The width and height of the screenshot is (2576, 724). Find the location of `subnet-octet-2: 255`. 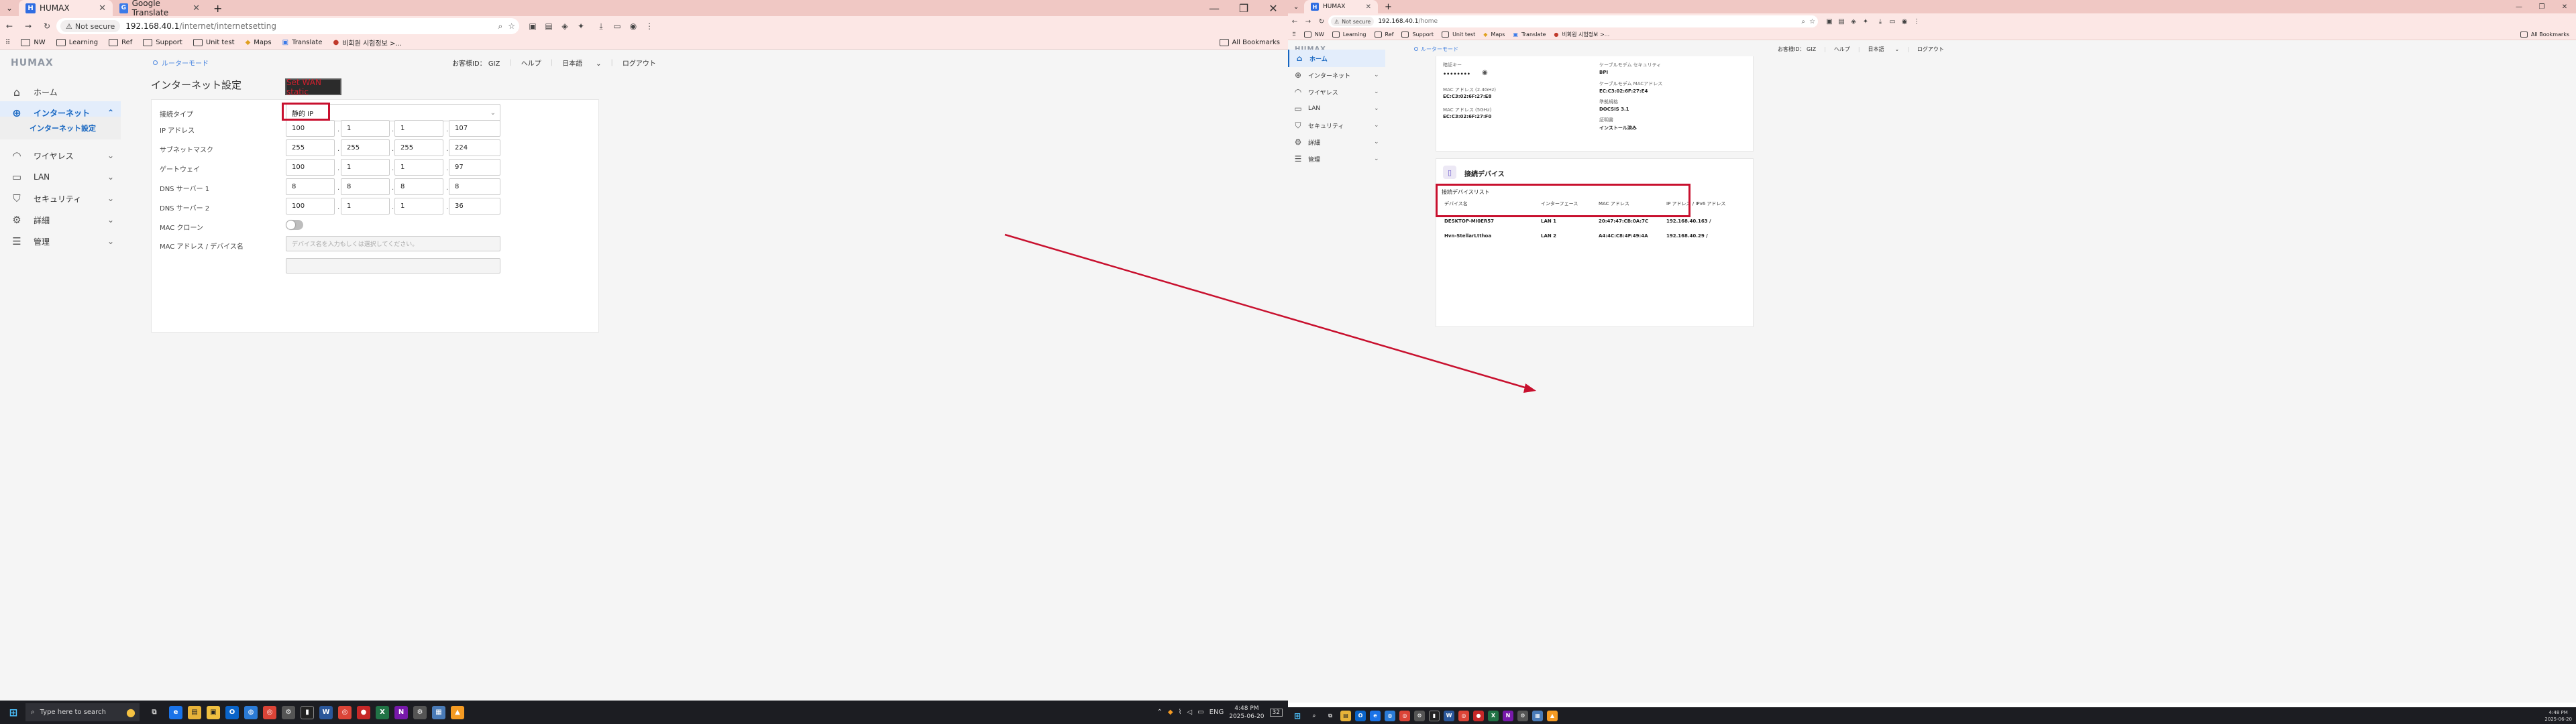

subnet-octet-2: 255 is located at coordinates (365, 147).